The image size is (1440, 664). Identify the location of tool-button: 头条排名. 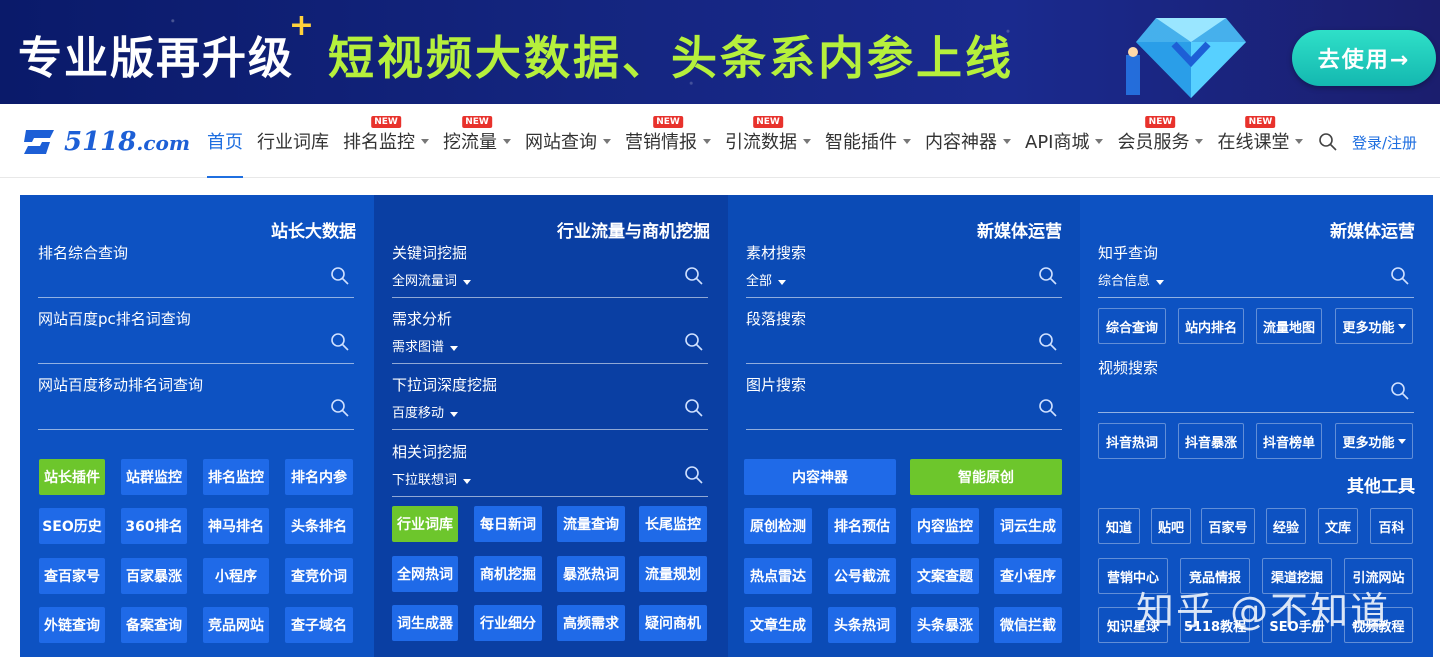
(319, 526).